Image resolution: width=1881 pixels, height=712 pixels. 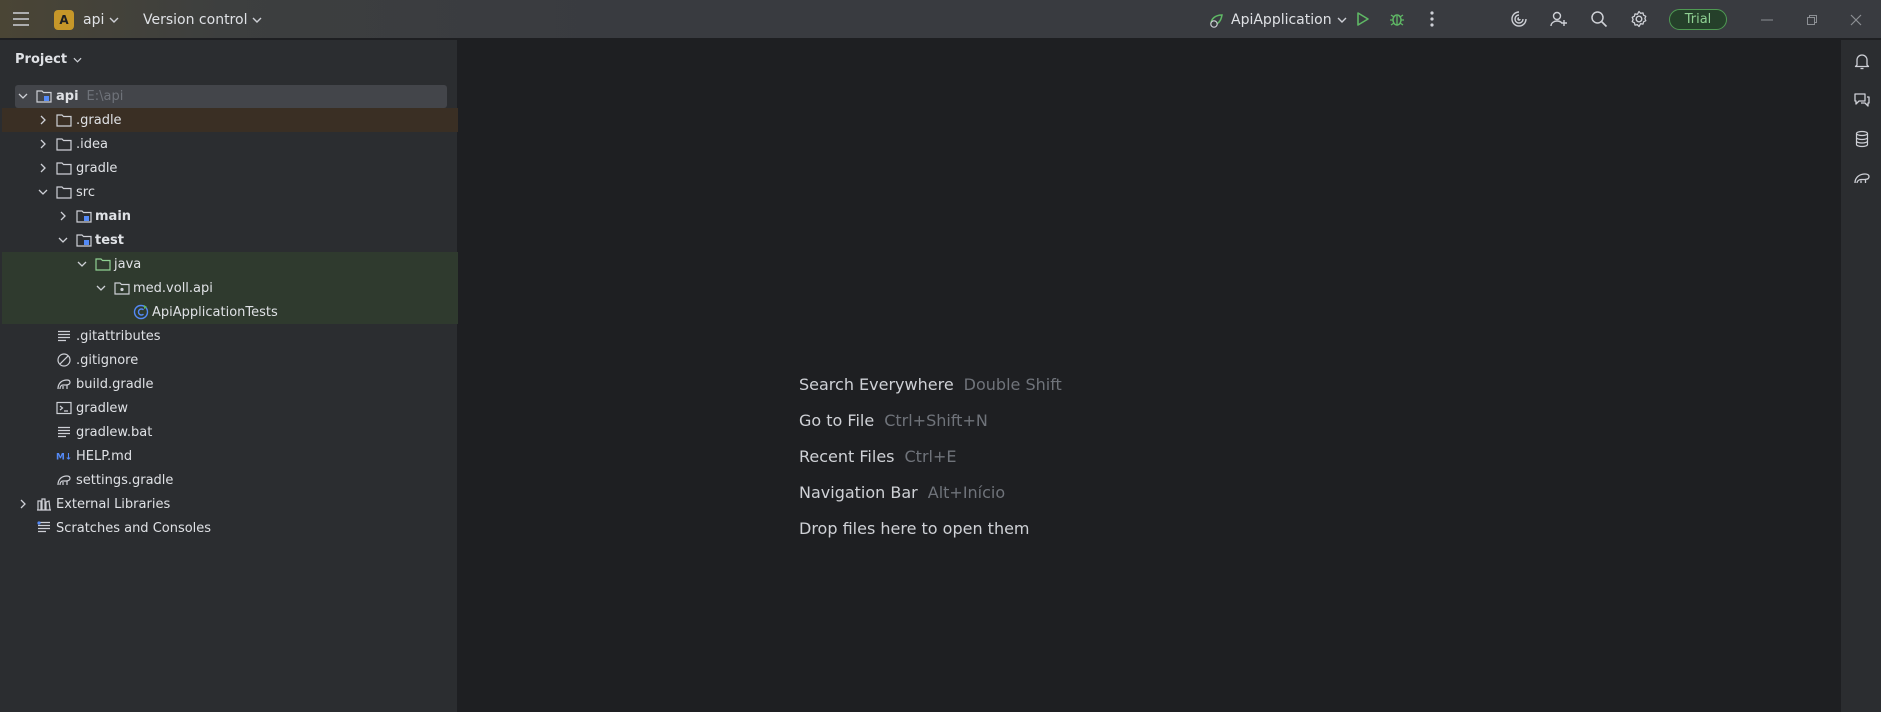 What do you see at coordinates (118, 336) in the screenshot?
I see `tree-label: .gitattributes` at bounding box center [118, 336].